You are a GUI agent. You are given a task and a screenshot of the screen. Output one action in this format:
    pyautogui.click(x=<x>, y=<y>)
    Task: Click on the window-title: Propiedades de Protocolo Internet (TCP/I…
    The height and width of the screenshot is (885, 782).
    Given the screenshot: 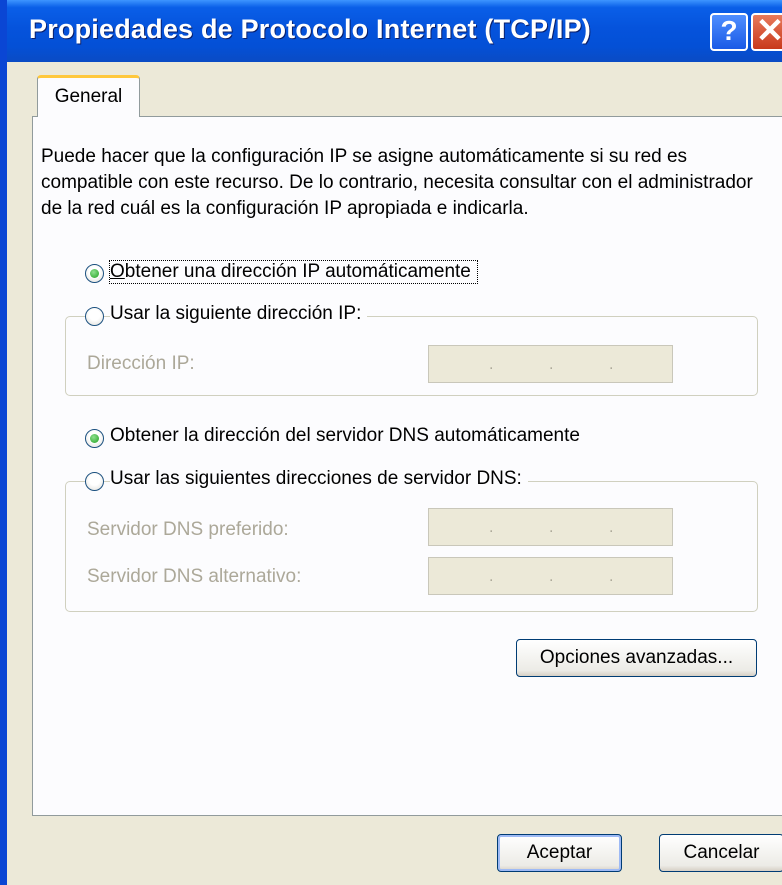 What is the action you would take?
    pyautogui.click(x=310, y=29)
    